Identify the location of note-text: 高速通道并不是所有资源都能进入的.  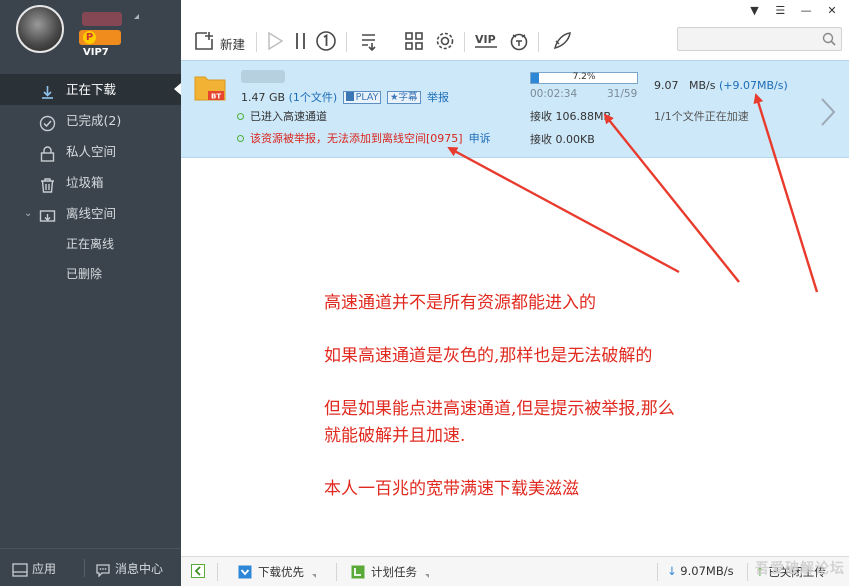
(504, 303).